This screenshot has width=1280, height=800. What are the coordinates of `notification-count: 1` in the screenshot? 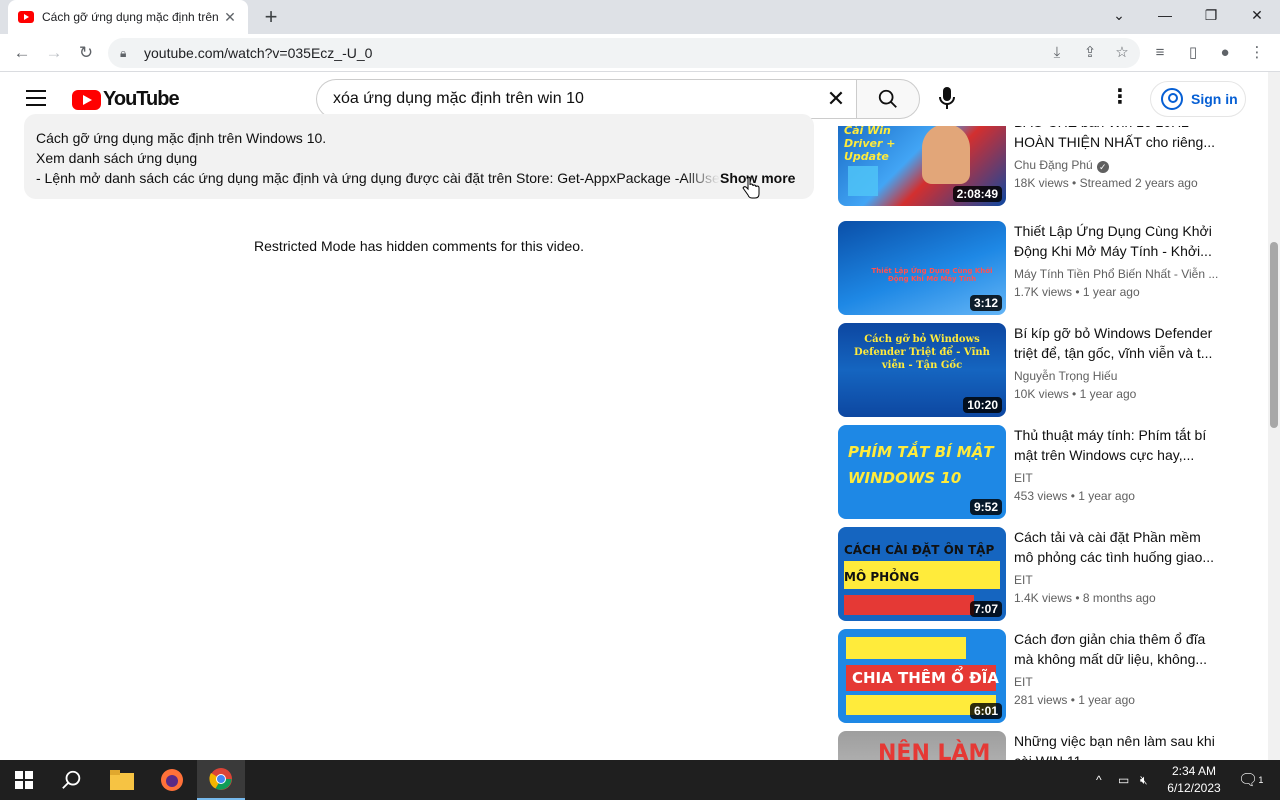 It's located at (1261, 780).